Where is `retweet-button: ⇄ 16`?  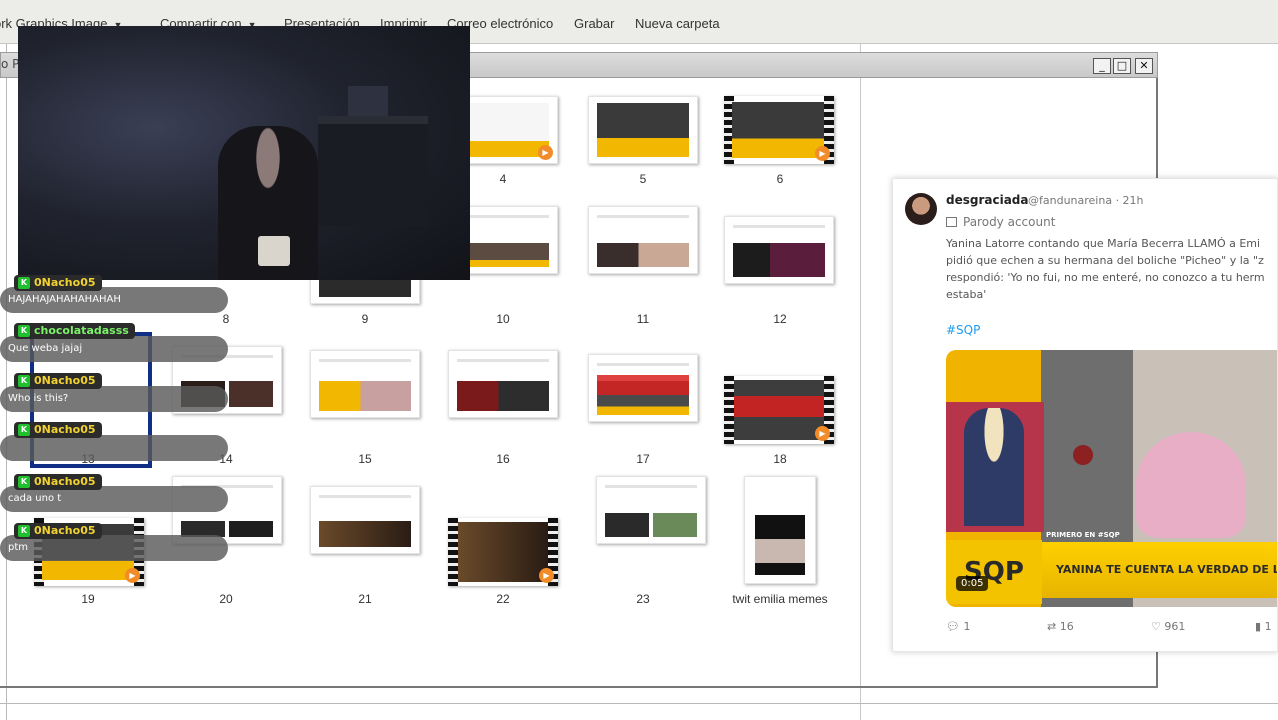
retweet-button: ⇄ 16 is located at coordinates (1060, 626).